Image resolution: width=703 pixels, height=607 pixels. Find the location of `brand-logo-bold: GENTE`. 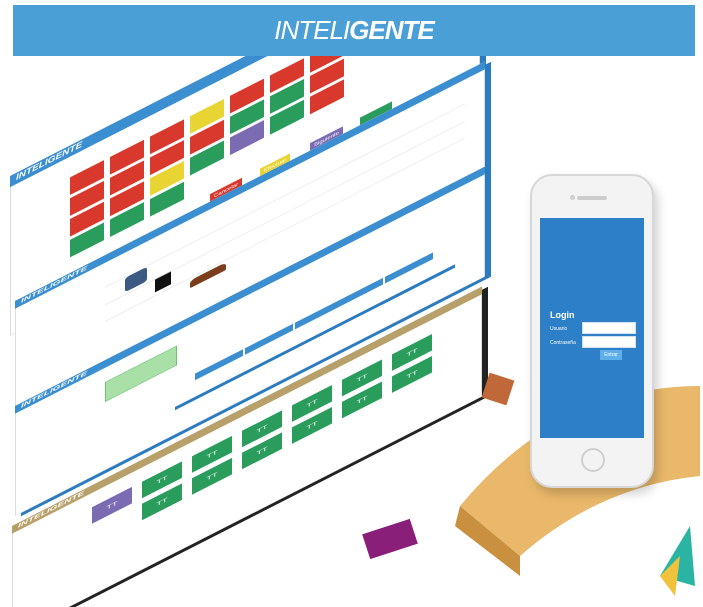

brand-logo-bold: GENTE is located at coordinates (392, 30).